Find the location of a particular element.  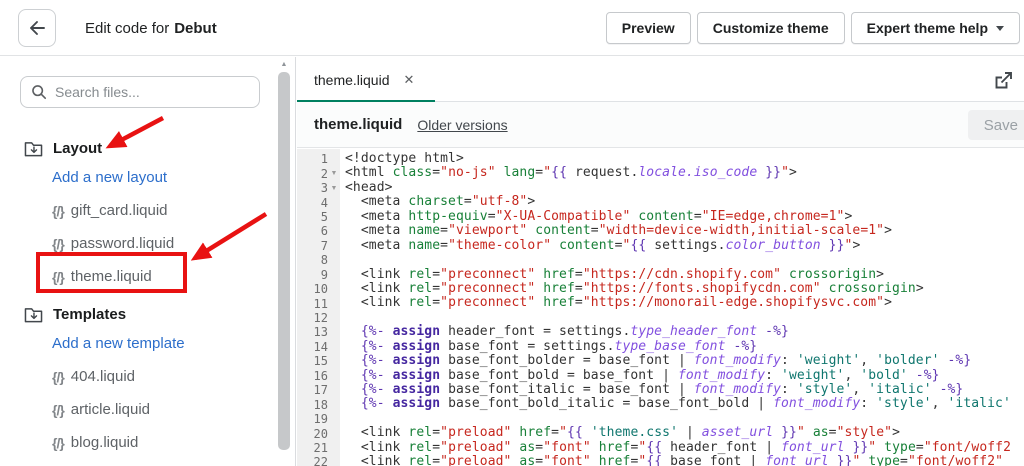

line-number: 6 is located at coordinates (324, 231).